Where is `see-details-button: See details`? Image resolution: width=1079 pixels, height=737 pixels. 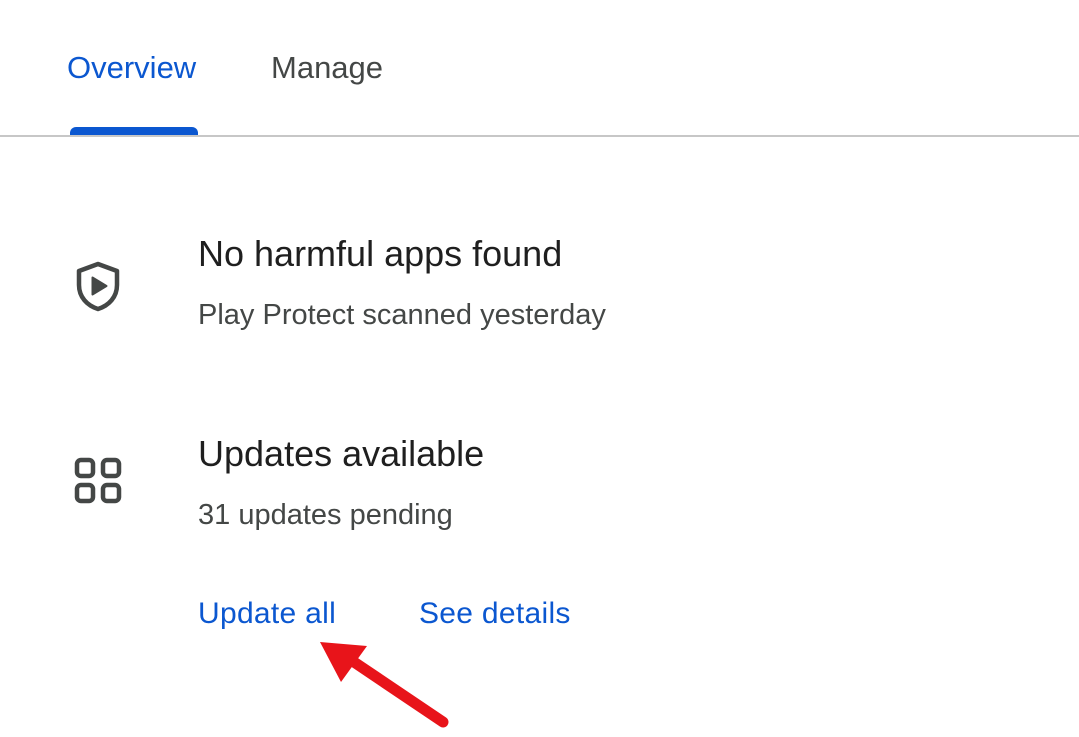
see-details-button: See details is located at coordinates (495, 614).